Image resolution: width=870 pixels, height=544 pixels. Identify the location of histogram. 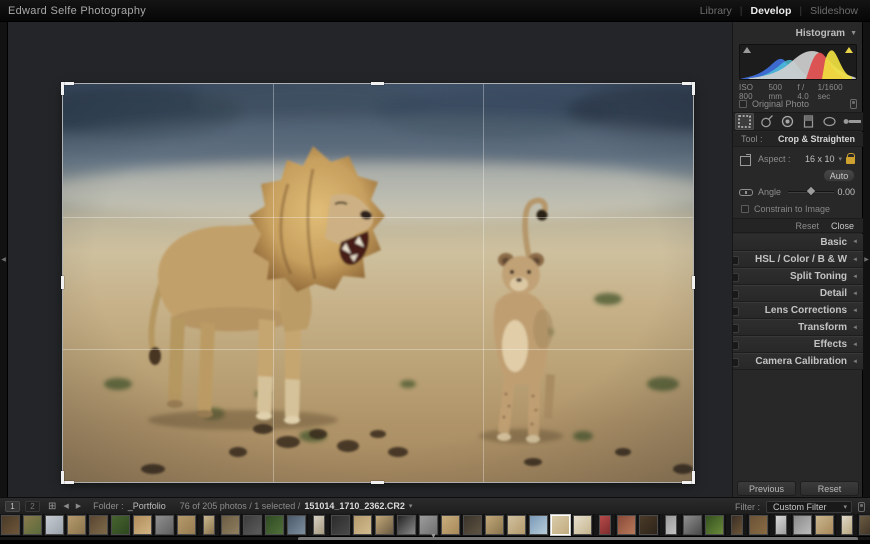
(798, 62).